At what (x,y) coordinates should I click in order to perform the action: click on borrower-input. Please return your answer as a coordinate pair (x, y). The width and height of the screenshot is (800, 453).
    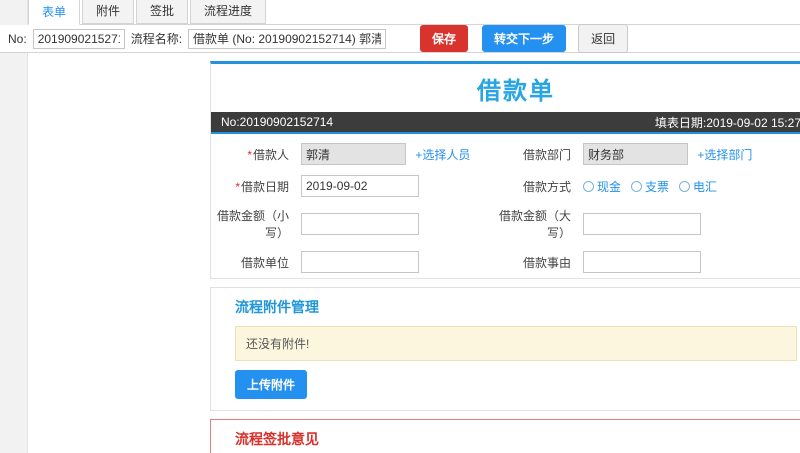
    Looking at the image, I should click on (353, 154).